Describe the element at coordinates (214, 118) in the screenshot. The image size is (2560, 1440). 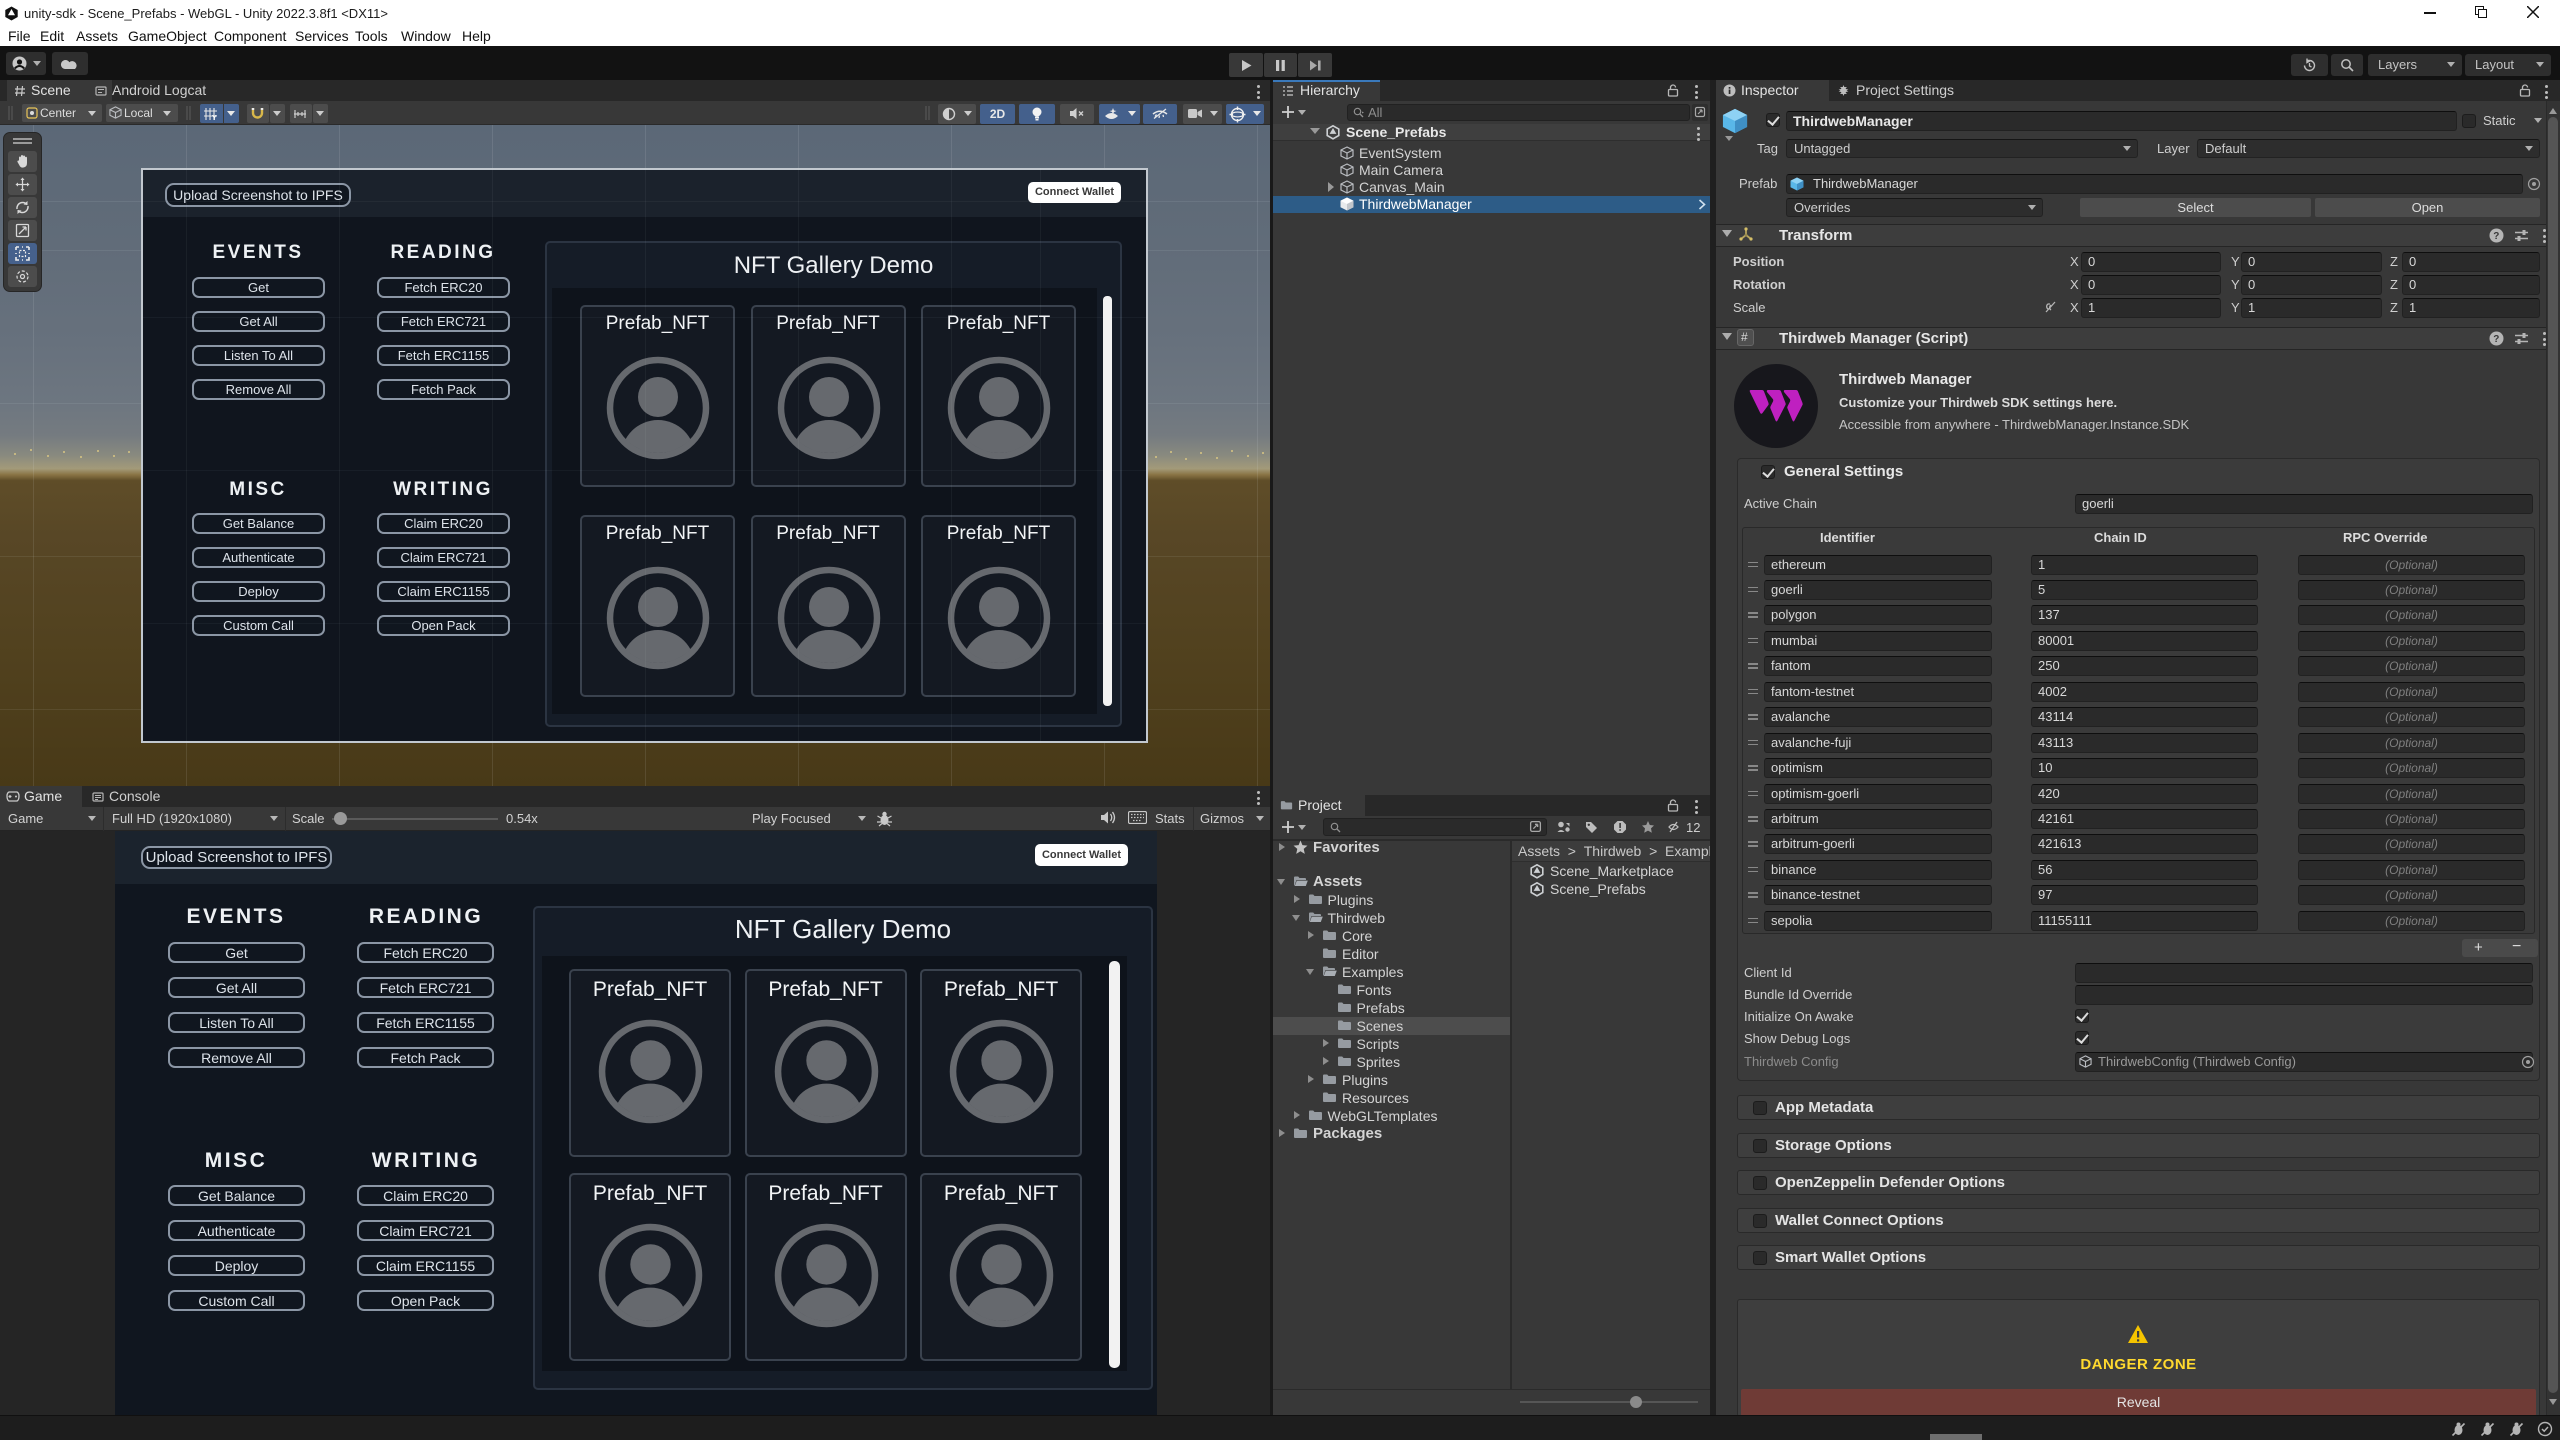
I see `svg-text: Y` at that location.